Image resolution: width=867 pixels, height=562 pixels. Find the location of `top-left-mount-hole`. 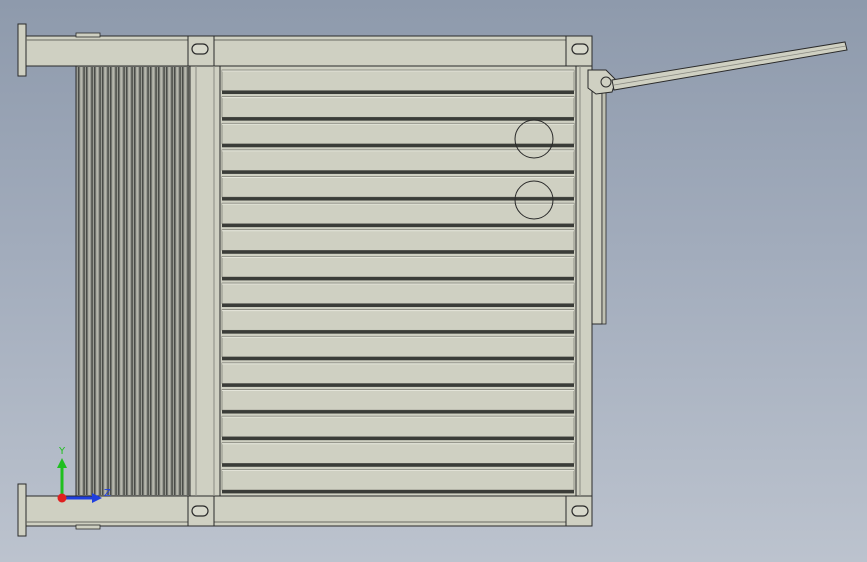

top-left-mount-hole is located at coordinates (200, 49).